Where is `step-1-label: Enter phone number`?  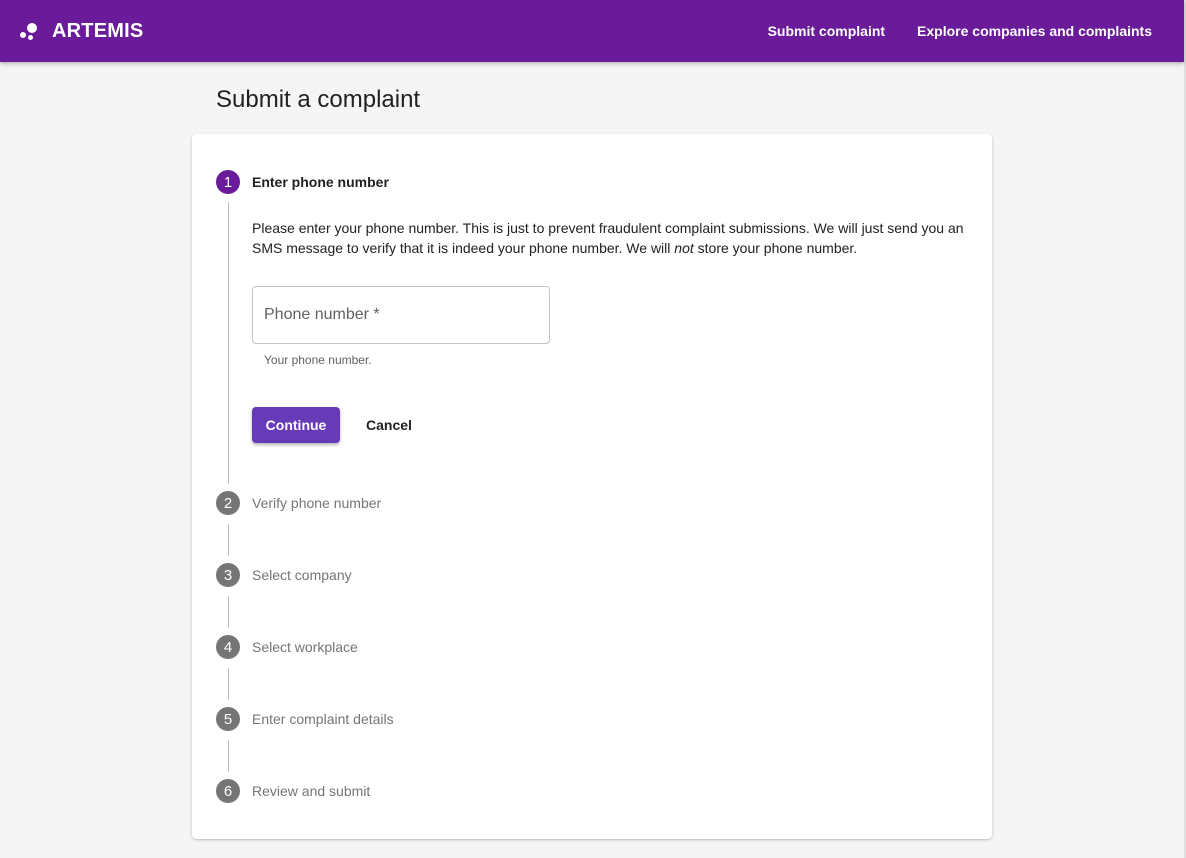
step-1-label: Enter phone number is located at coordinates (320, 182).